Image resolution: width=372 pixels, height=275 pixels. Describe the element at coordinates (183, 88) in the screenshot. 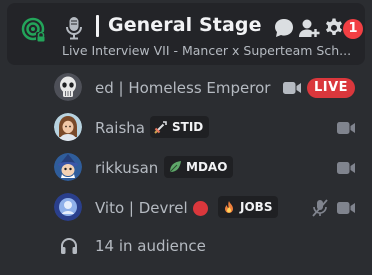

I see `speaker-name: ed | Homeless Emperor` at that location.